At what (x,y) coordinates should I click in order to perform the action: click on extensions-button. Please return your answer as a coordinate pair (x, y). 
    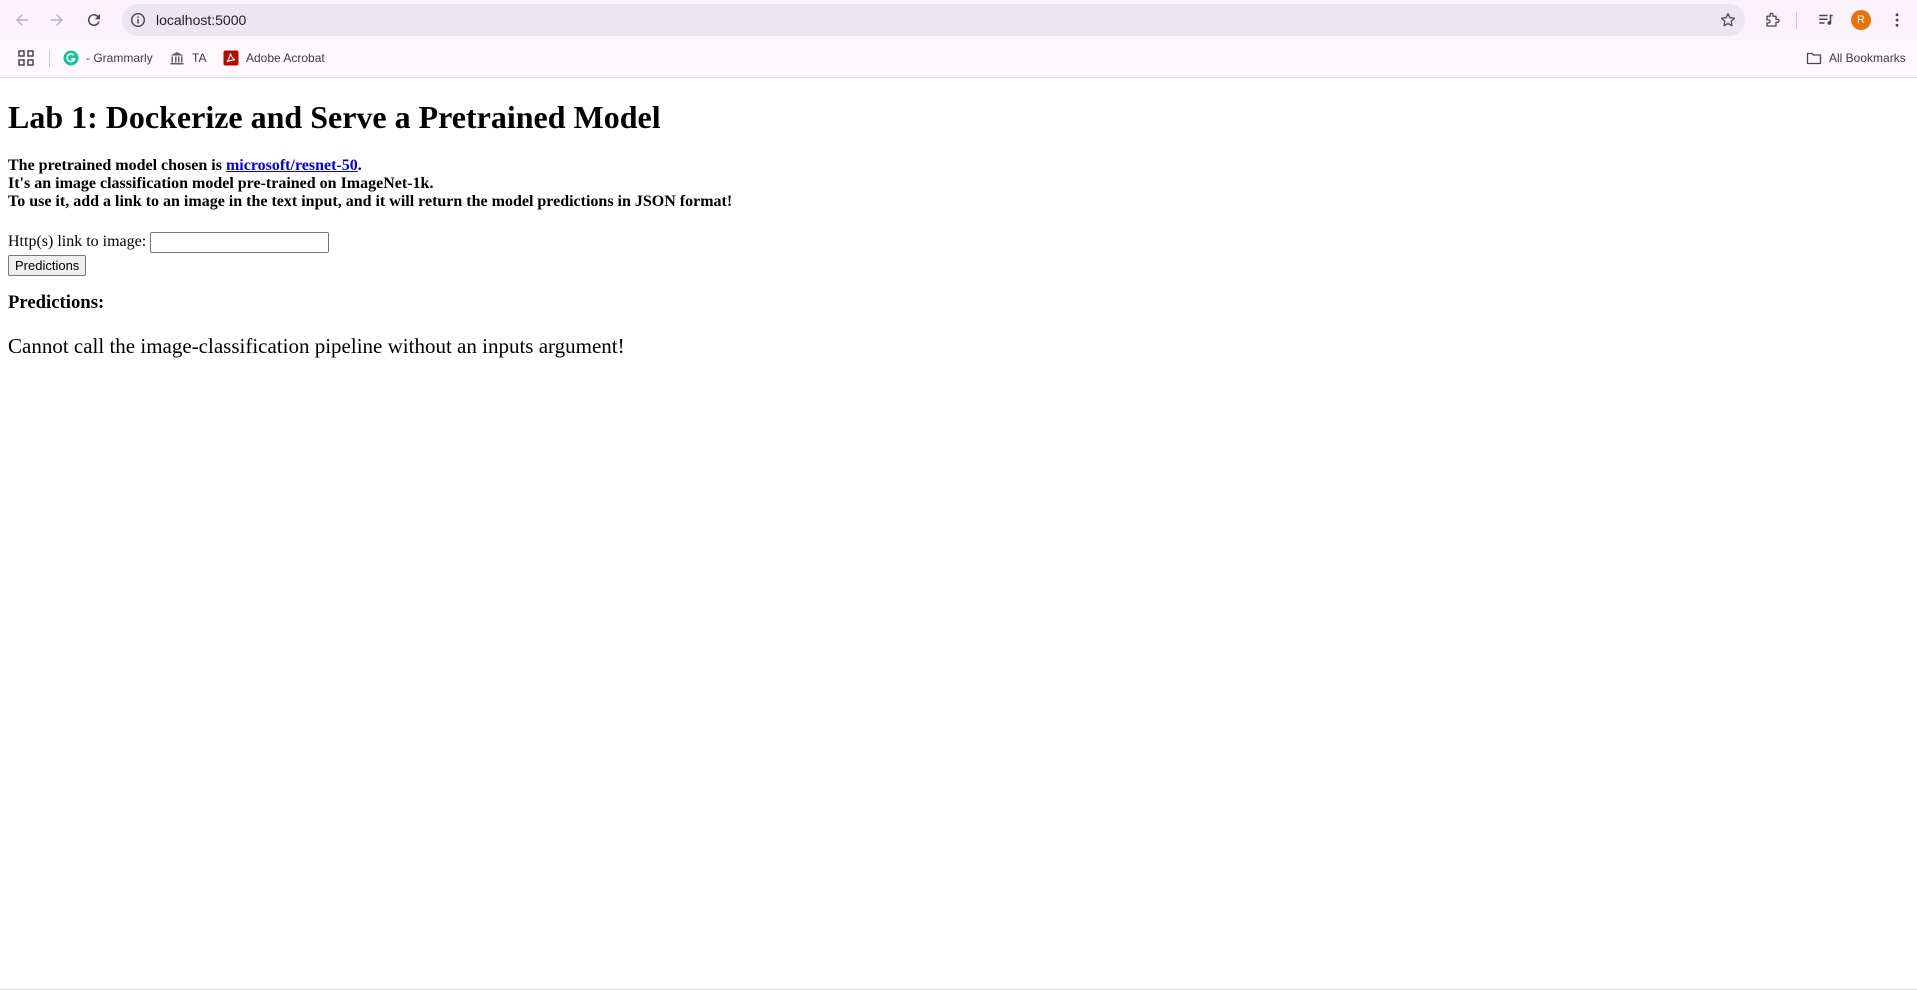
    Looking at the image, I should click on (1773, 20).